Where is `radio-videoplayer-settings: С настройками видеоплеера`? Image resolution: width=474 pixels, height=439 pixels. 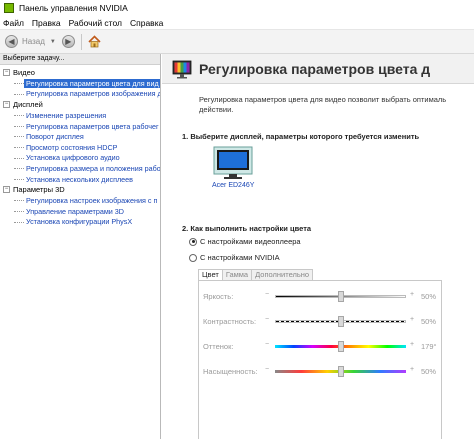 radio-videoplayer-settings: С настройками видеоплеера is located at coordinates (245, 241).